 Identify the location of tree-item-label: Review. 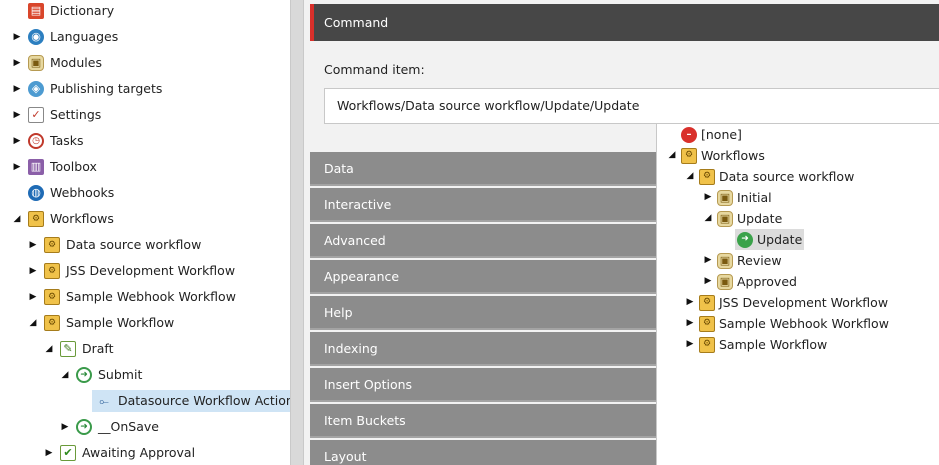
(759, 260).